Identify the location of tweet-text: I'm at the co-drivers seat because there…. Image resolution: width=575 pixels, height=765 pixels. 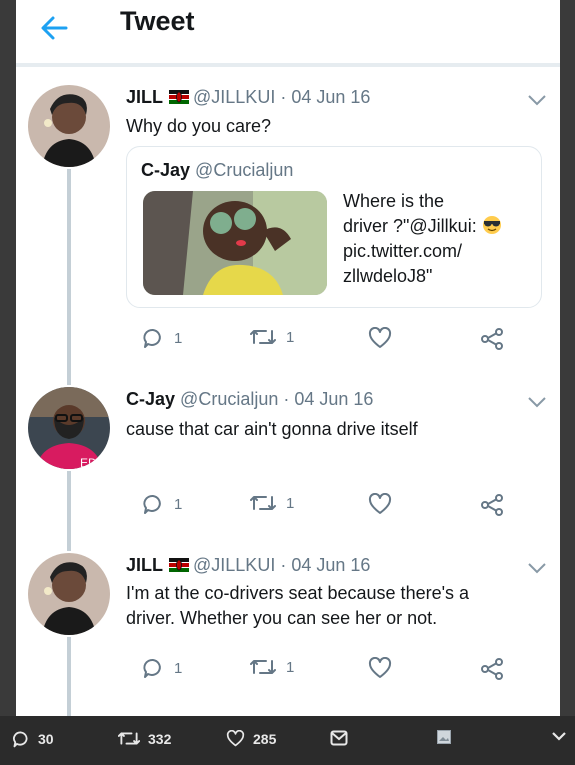
(331, 606).